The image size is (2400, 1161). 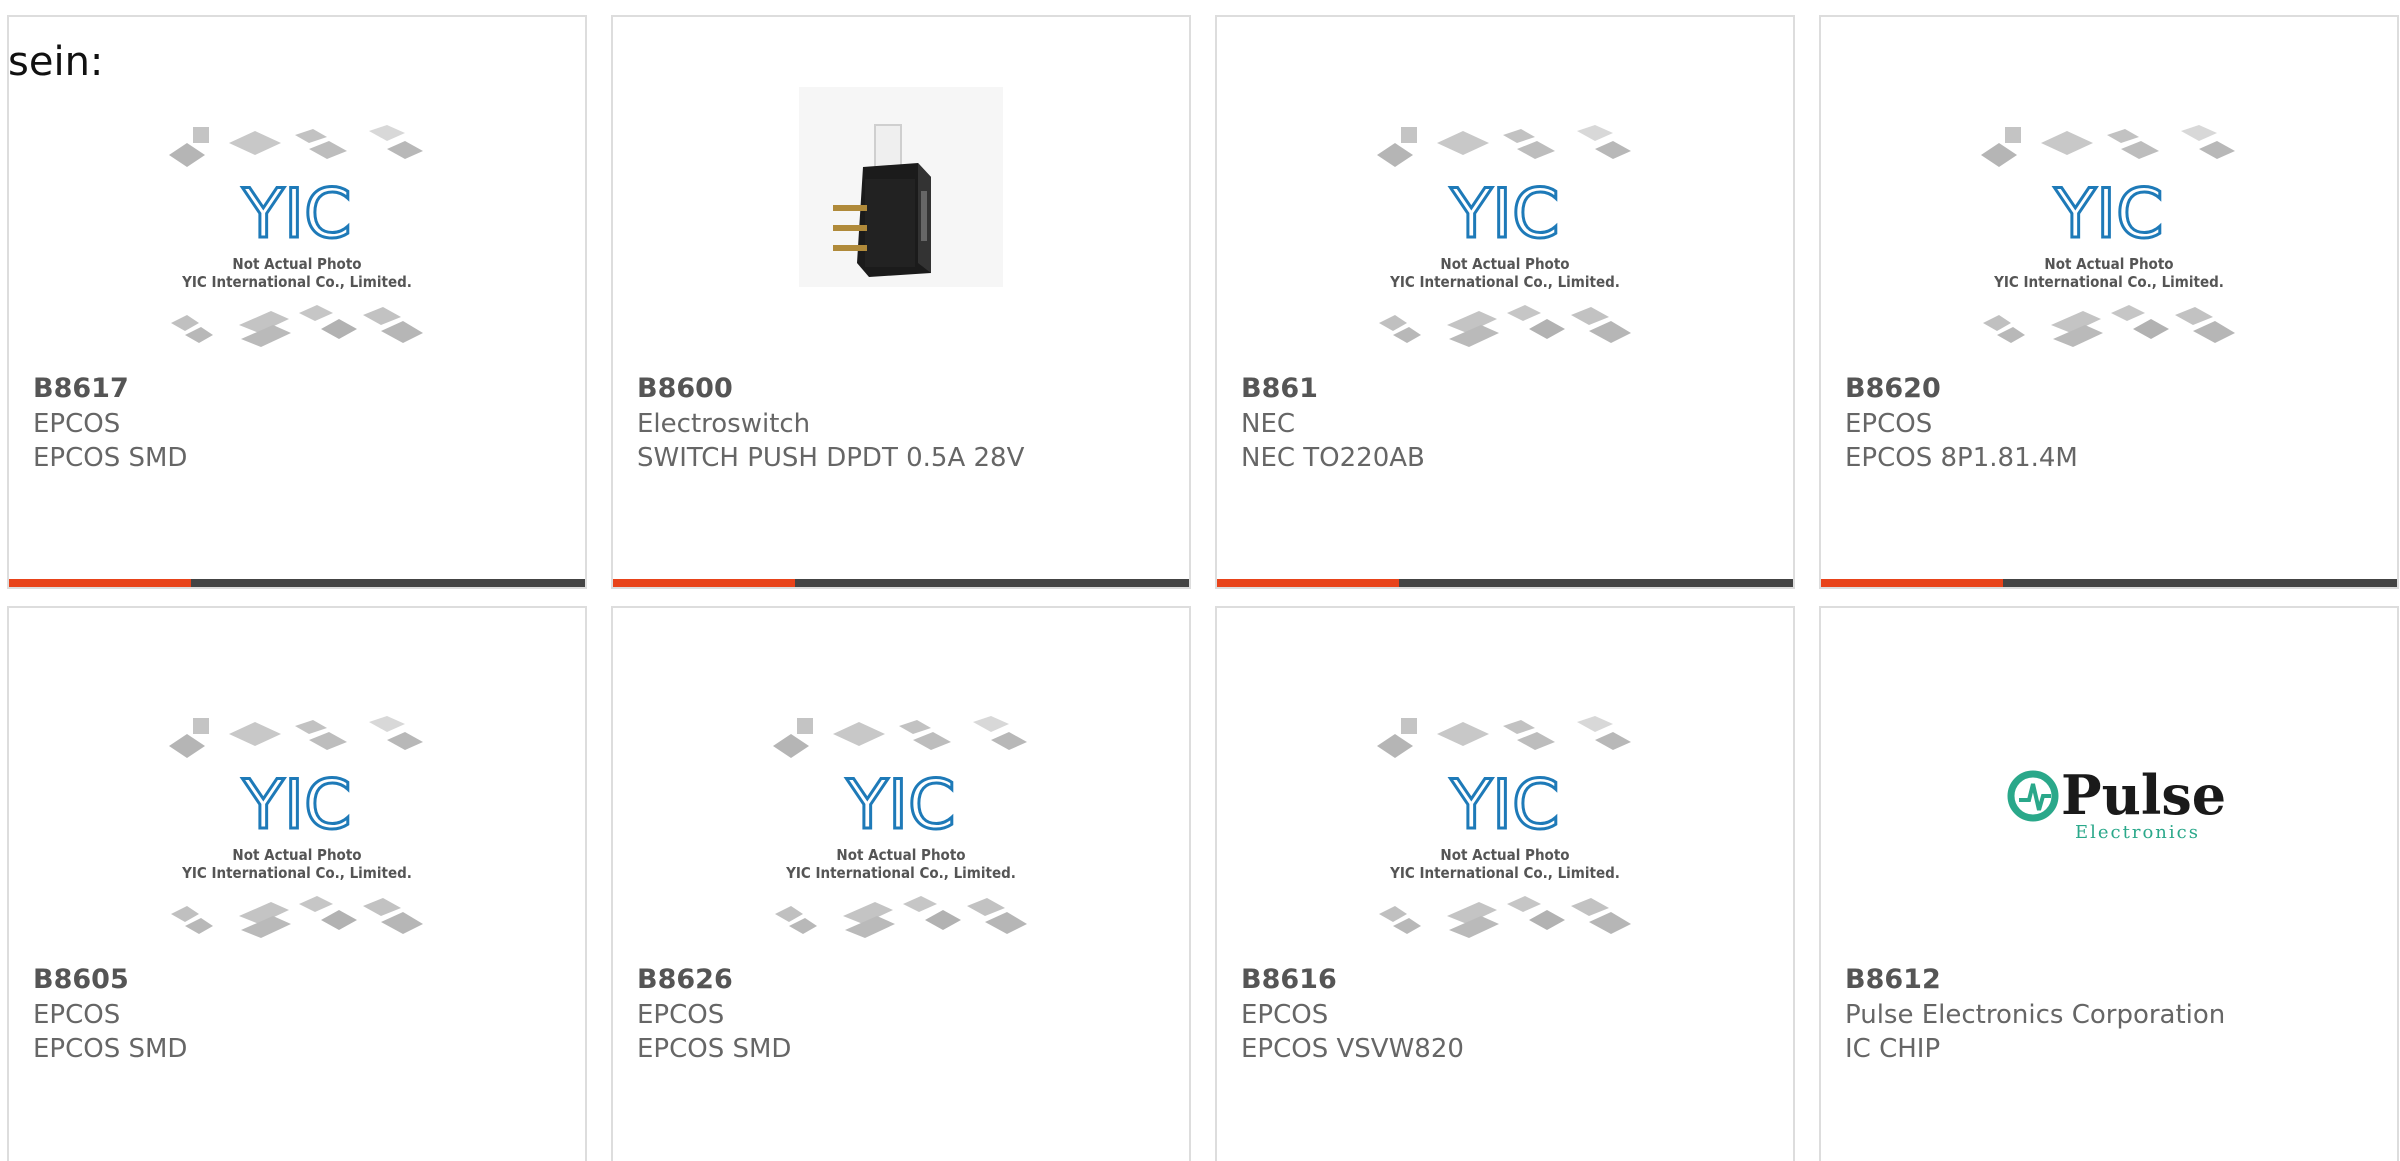 I want to click on product-image-pulse-logo: Pulse Electronics, so click(x=2109, y=813).